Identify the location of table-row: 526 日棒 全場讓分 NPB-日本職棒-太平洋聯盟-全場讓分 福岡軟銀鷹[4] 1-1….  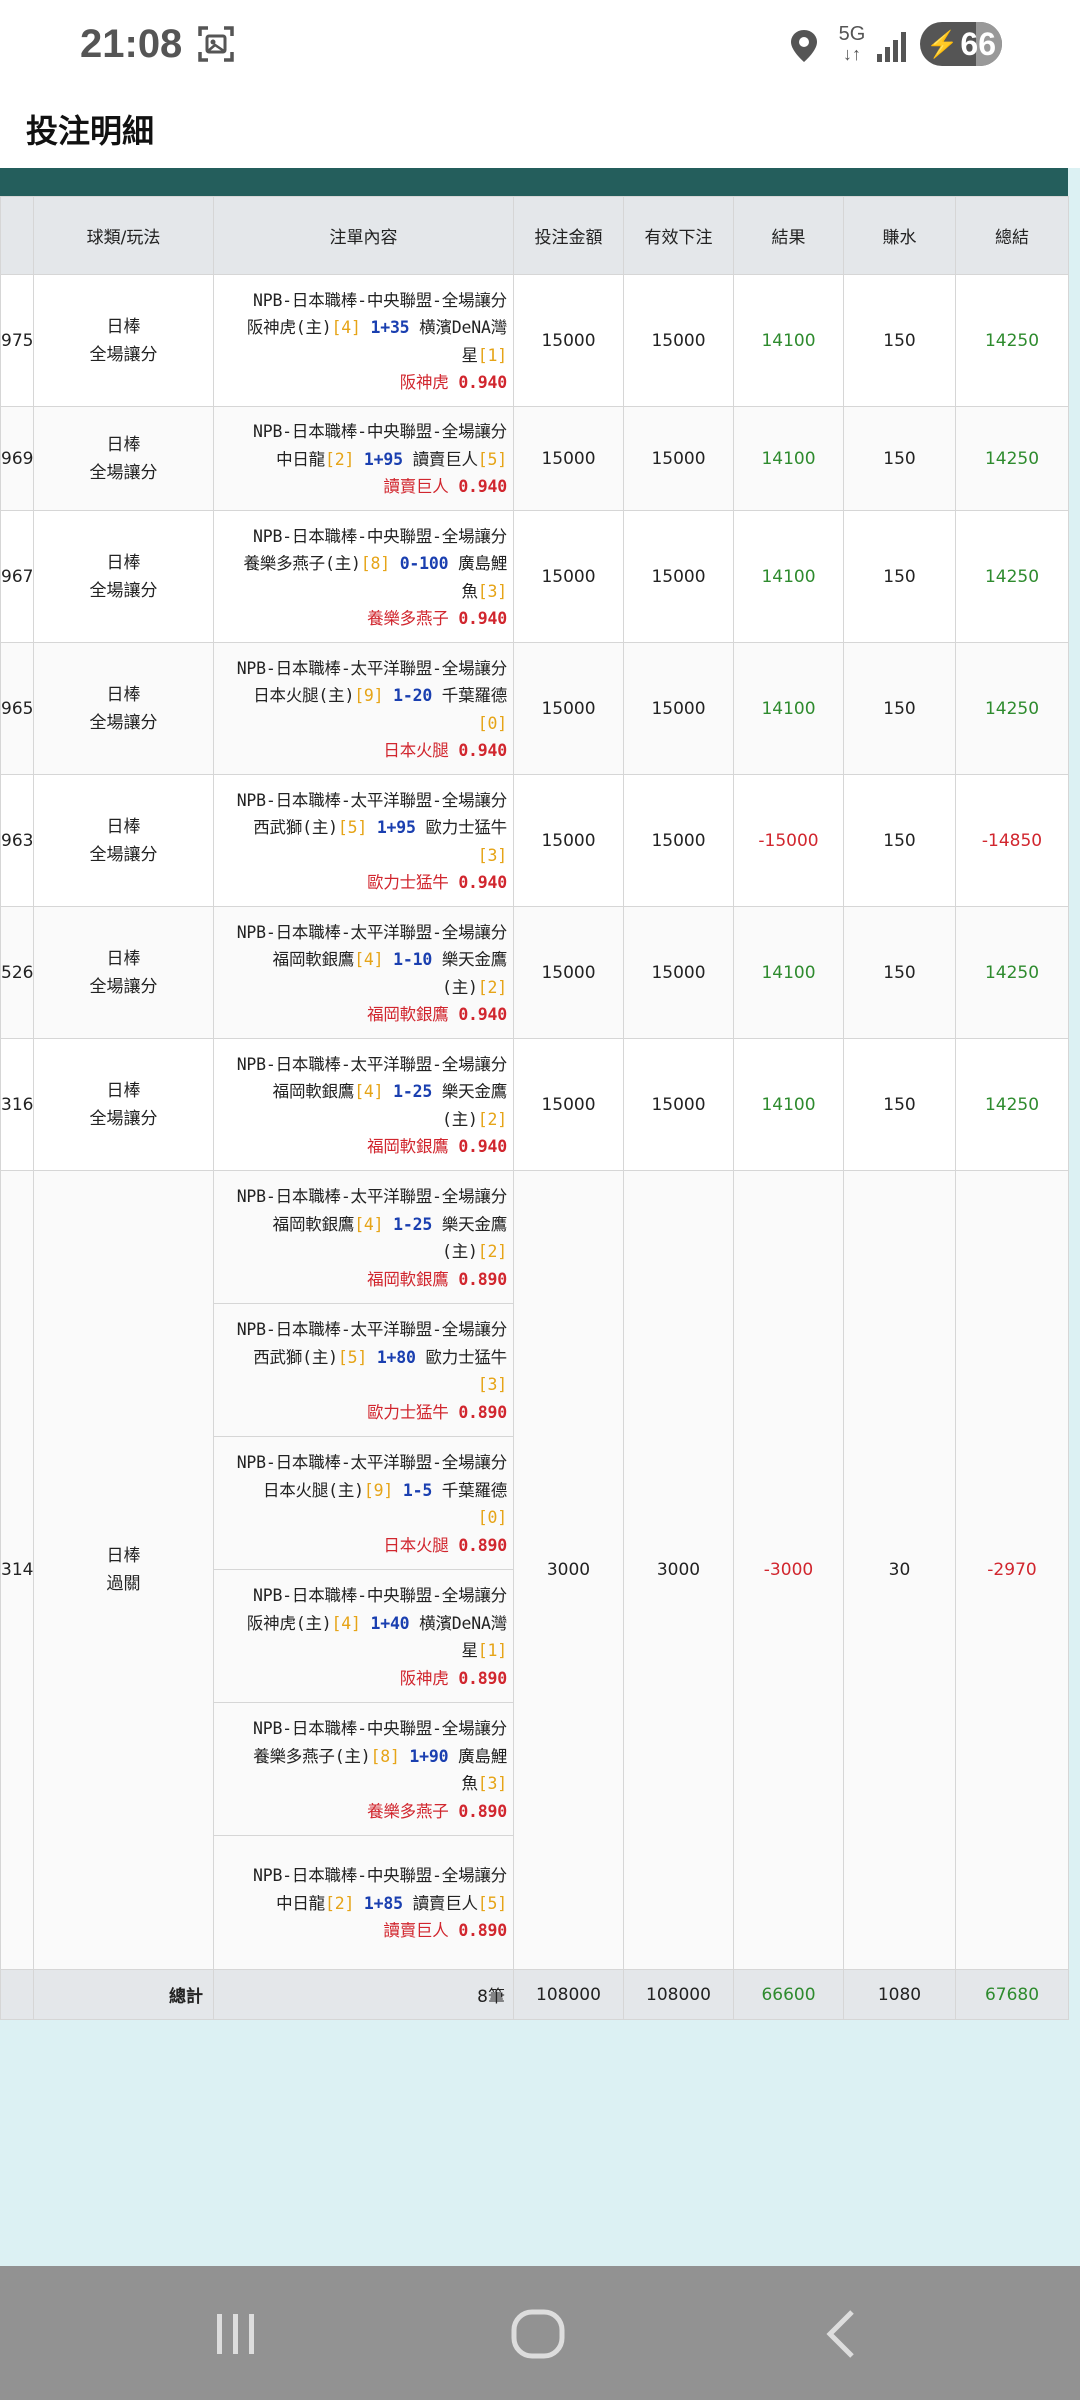
(534, 972).